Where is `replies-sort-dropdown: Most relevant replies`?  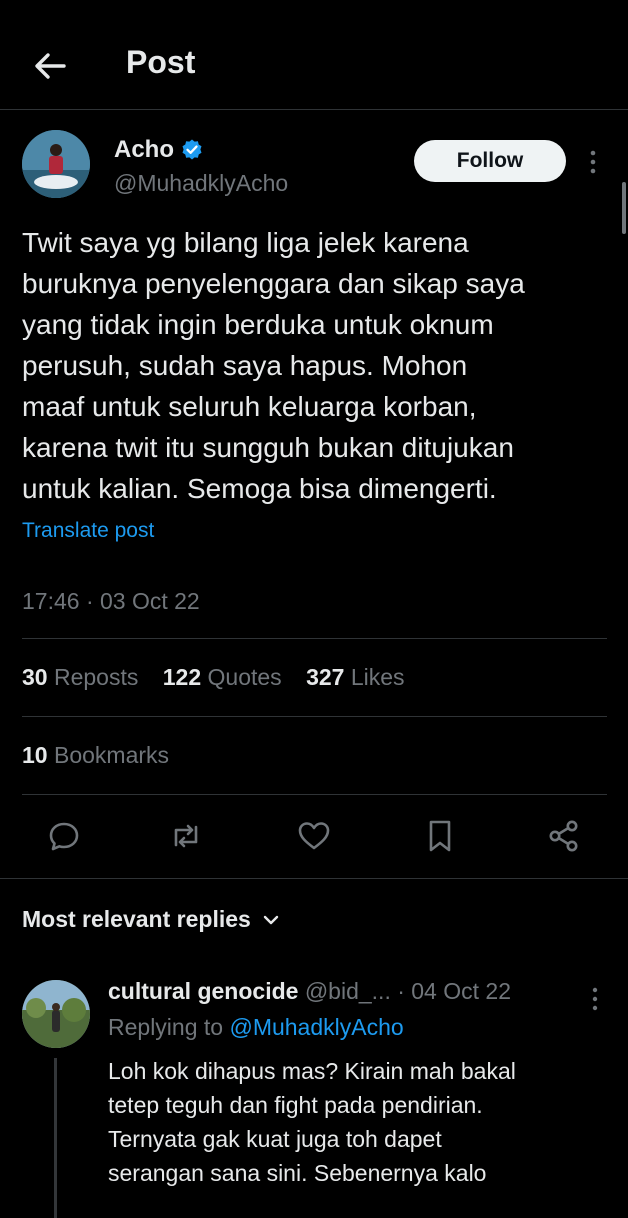 replies-sort-dropdown: Most relevant replies is located at coordinates (151, 919).